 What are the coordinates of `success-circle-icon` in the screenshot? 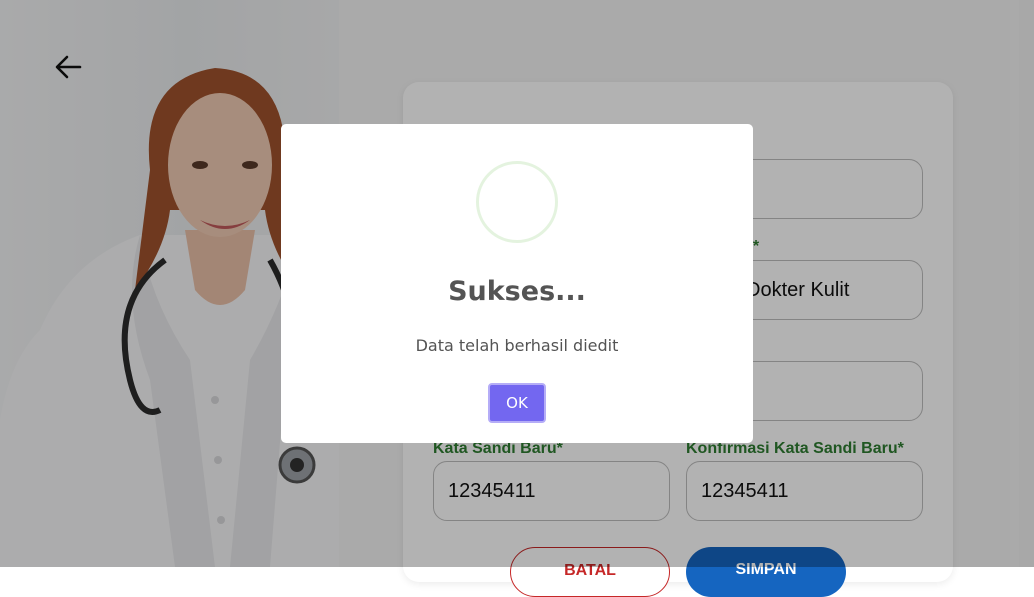 It's located at (517, 202).